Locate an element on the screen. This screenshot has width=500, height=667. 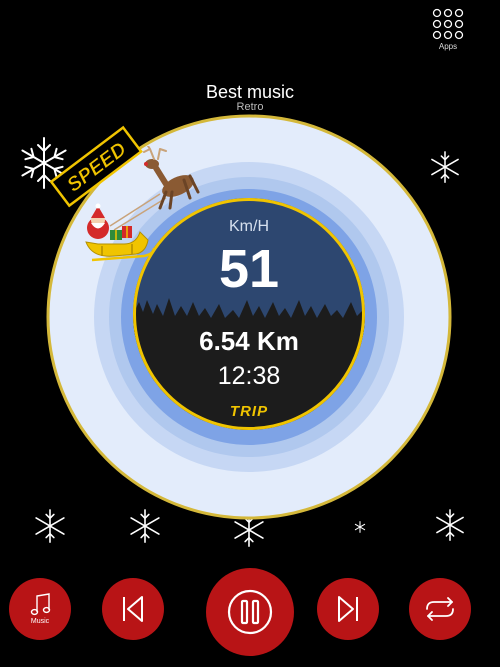
skip-previous-icon is located at coordinates (133, 609).